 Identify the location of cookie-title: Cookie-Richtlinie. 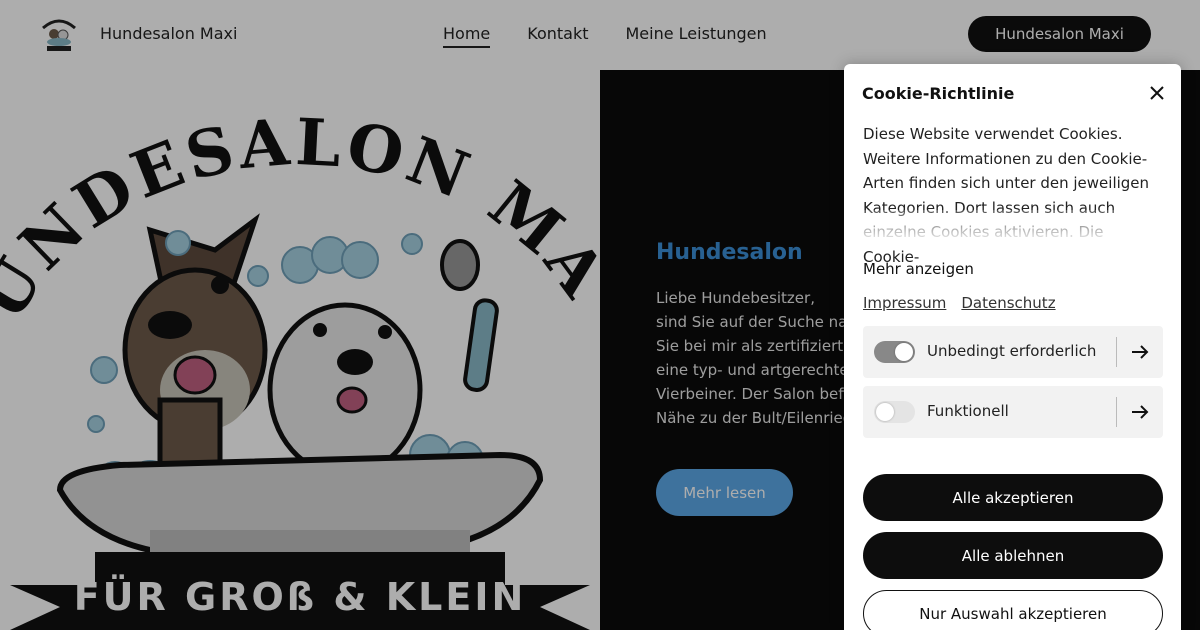
(938, 93).